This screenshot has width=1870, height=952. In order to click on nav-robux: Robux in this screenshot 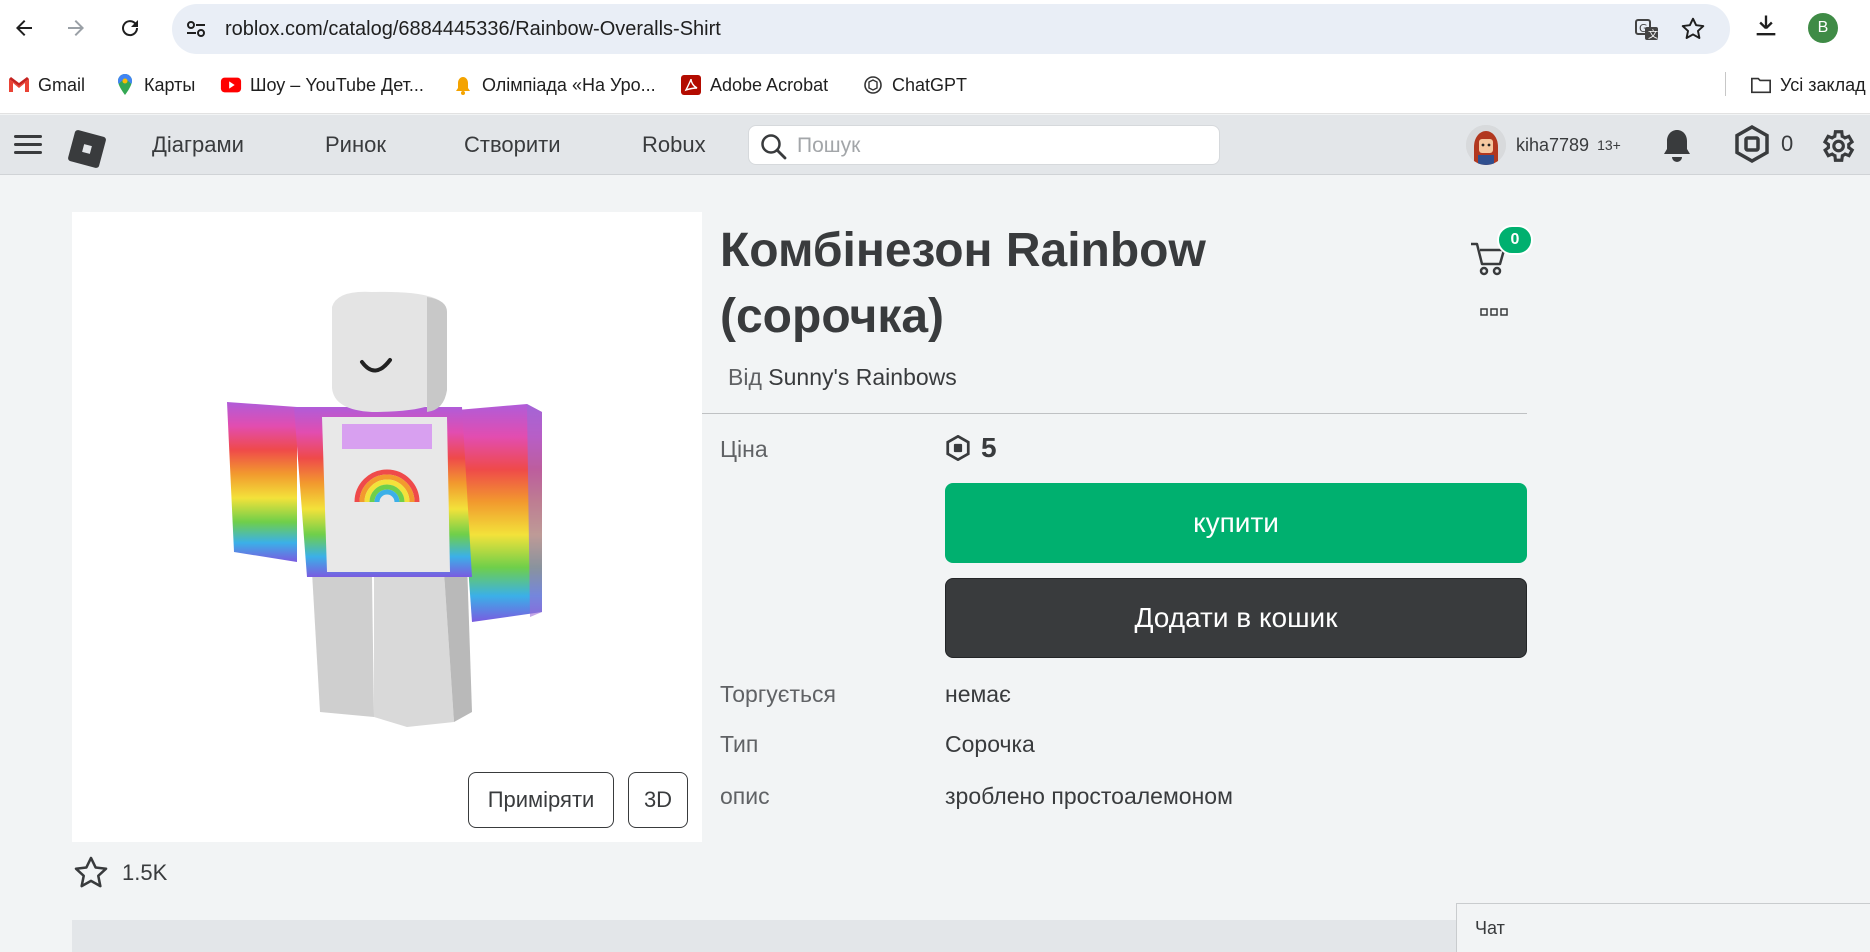, I will do `click(674, 145)`.